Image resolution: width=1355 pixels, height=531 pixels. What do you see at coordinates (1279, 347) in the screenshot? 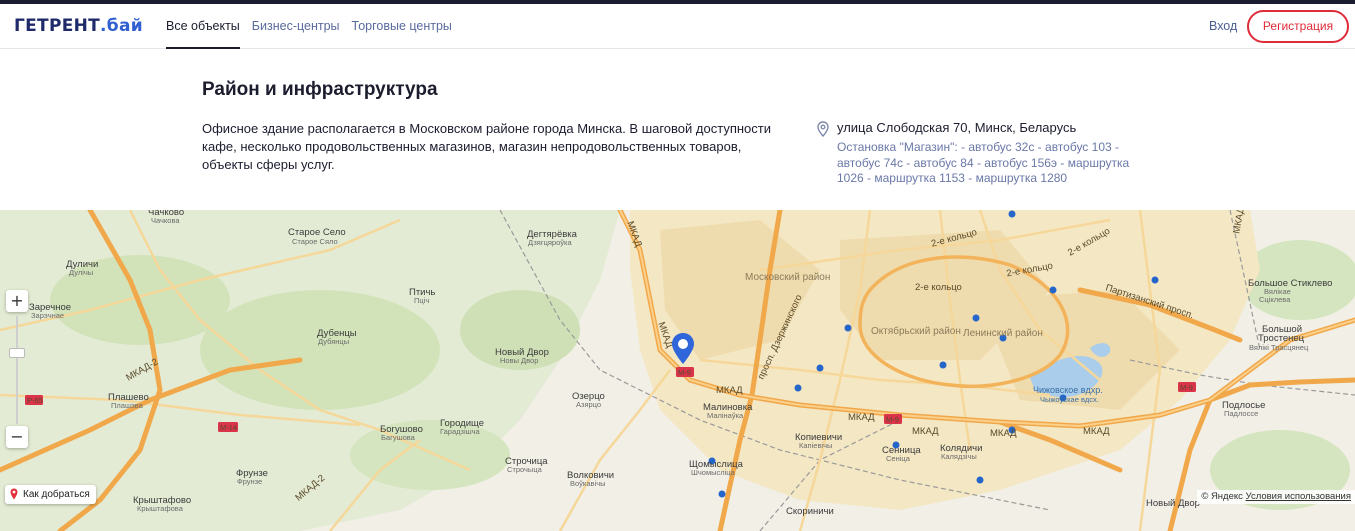
I see `svg-text: Вялікі Трасцянец` at bounding box center [1279, 347].